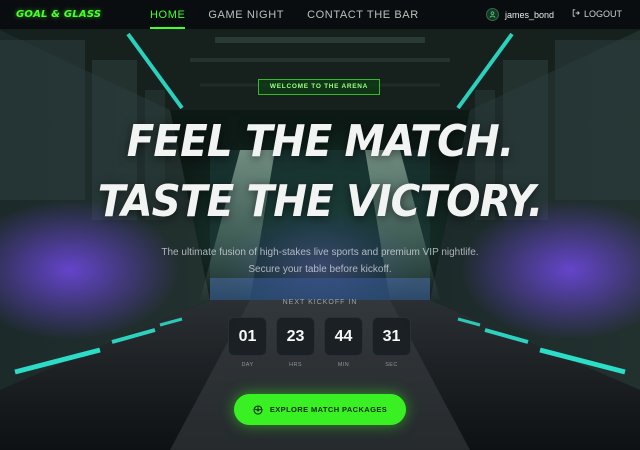 The image size is (640, 450). What do you see at coordinates (343, 365) in the screenshot?
I see `countdown-unit: MIN` at bounding box center [343, 365].